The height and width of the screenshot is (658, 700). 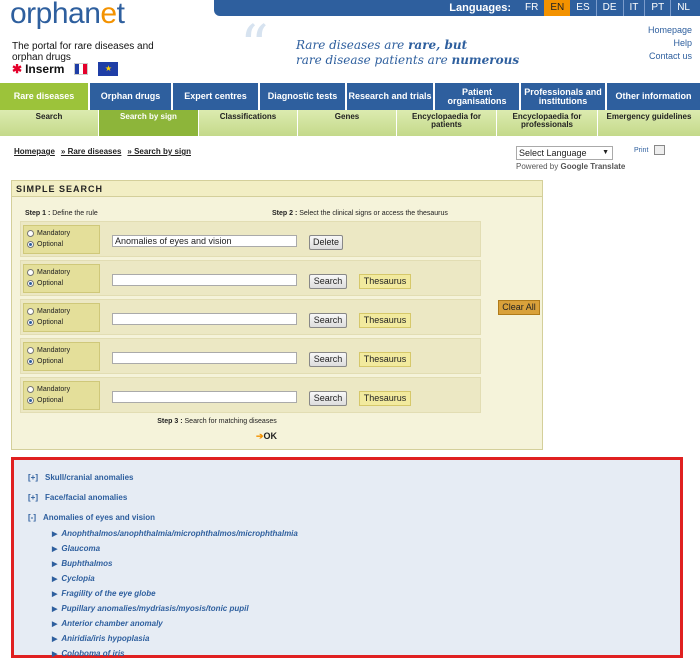 I want to click on nav-patient-organisations: Patient organisations, so click(x=478, y=96).